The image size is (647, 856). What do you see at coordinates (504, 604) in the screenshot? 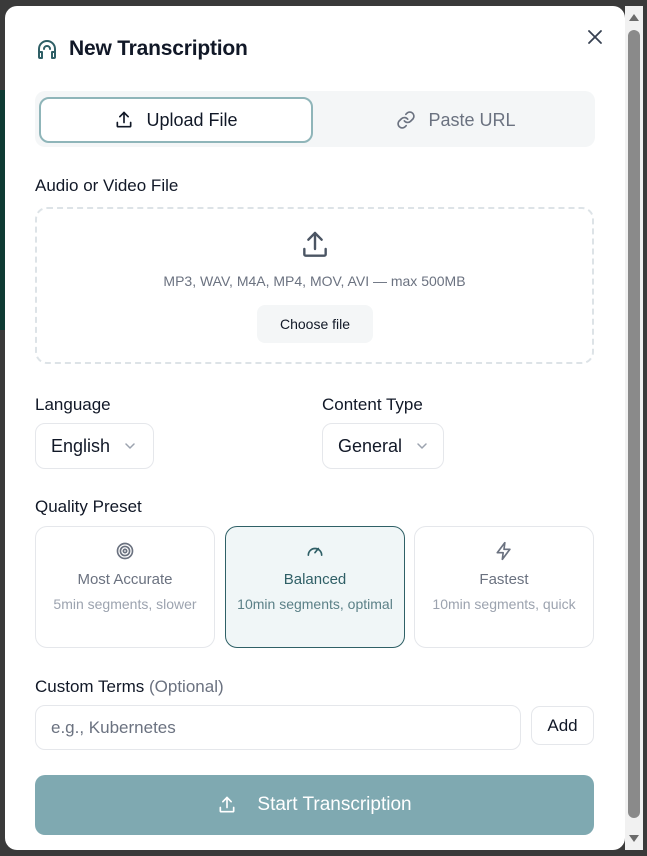
I see `preset-desc: 10min segments, quick` at bounding box center [504, 604].